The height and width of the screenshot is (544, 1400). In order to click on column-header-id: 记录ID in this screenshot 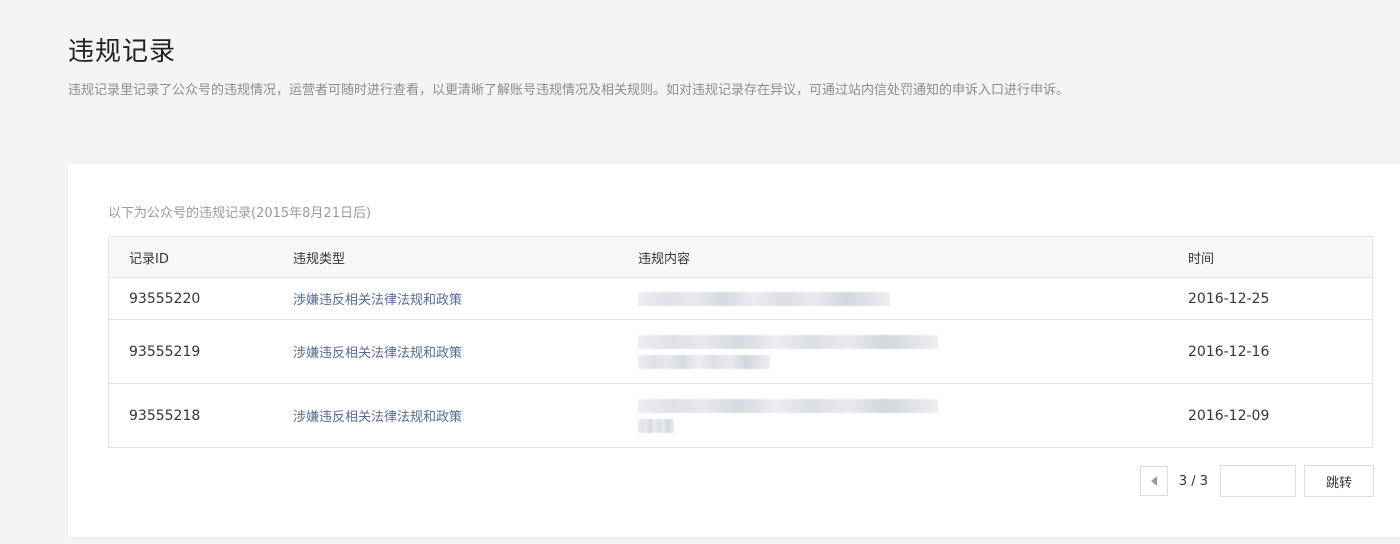, I will do `click(149, 259)`.